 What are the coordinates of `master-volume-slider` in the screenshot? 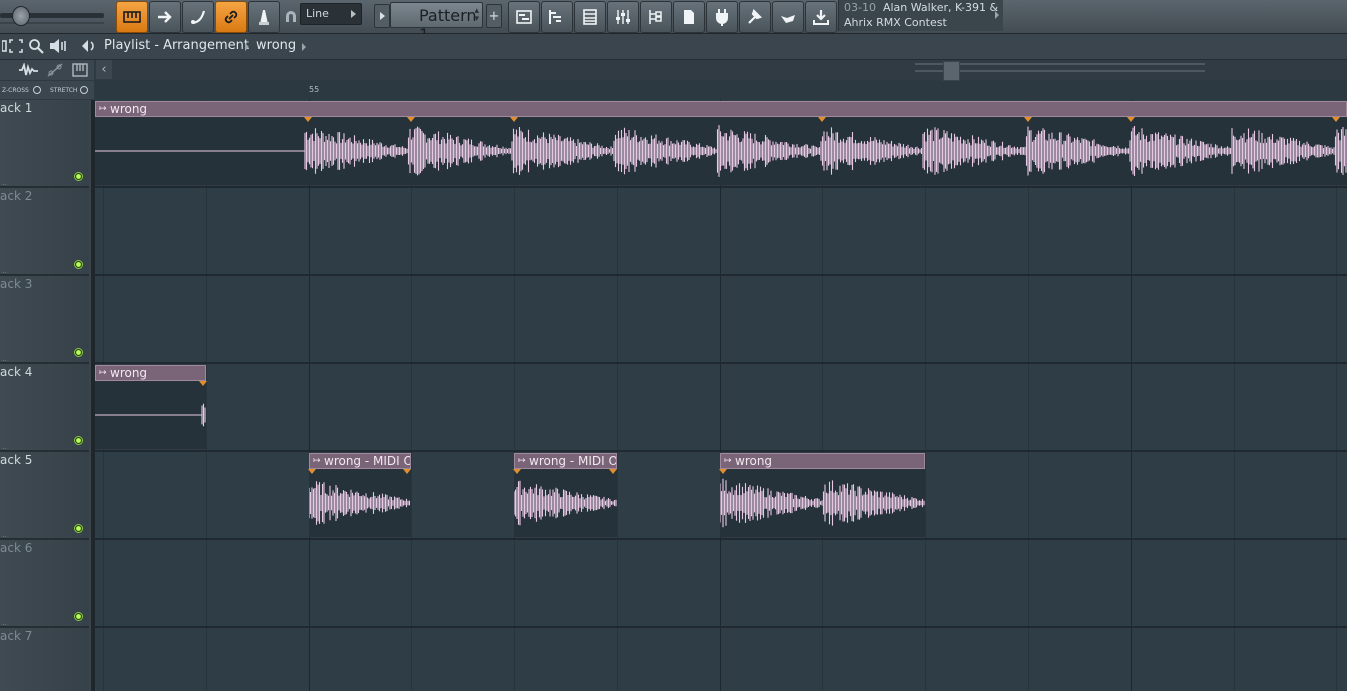 It's located at (53, 16).